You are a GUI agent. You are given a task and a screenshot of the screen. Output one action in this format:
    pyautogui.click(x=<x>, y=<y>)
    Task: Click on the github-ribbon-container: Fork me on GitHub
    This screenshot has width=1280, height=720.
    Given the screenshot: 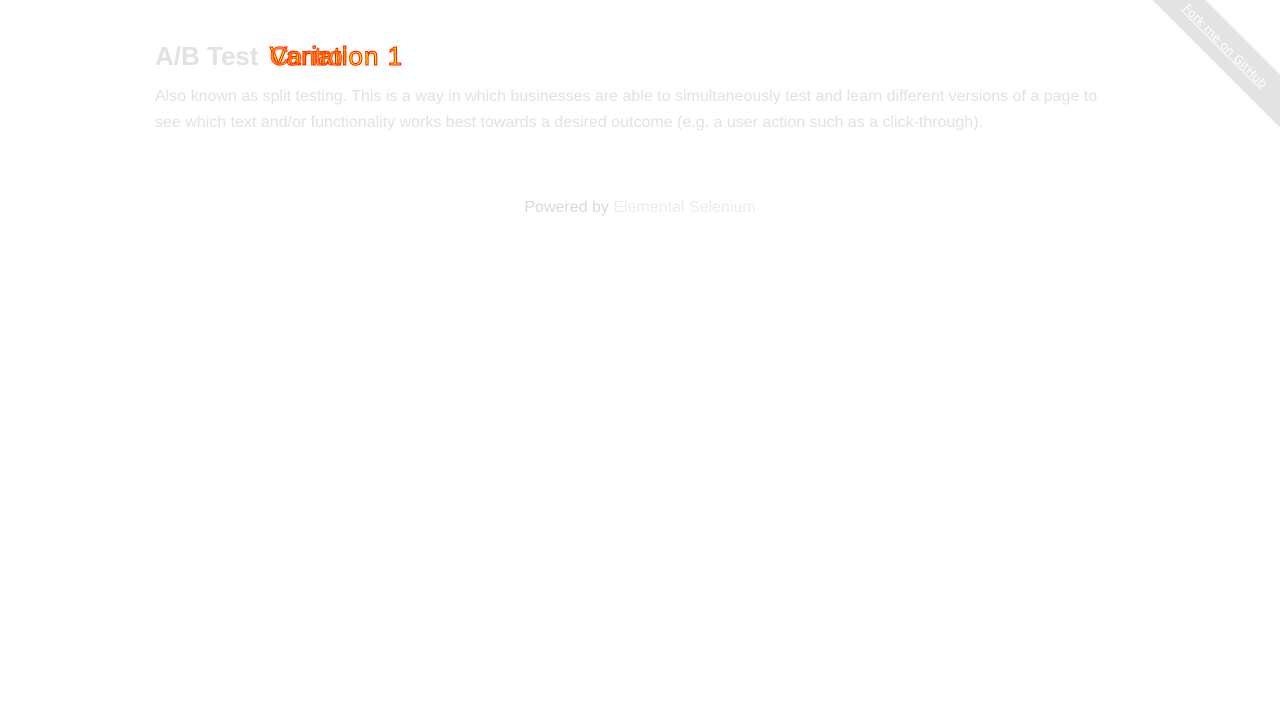 What is the action you would take?
    pyautogui.click(x=1205, y=75)
    